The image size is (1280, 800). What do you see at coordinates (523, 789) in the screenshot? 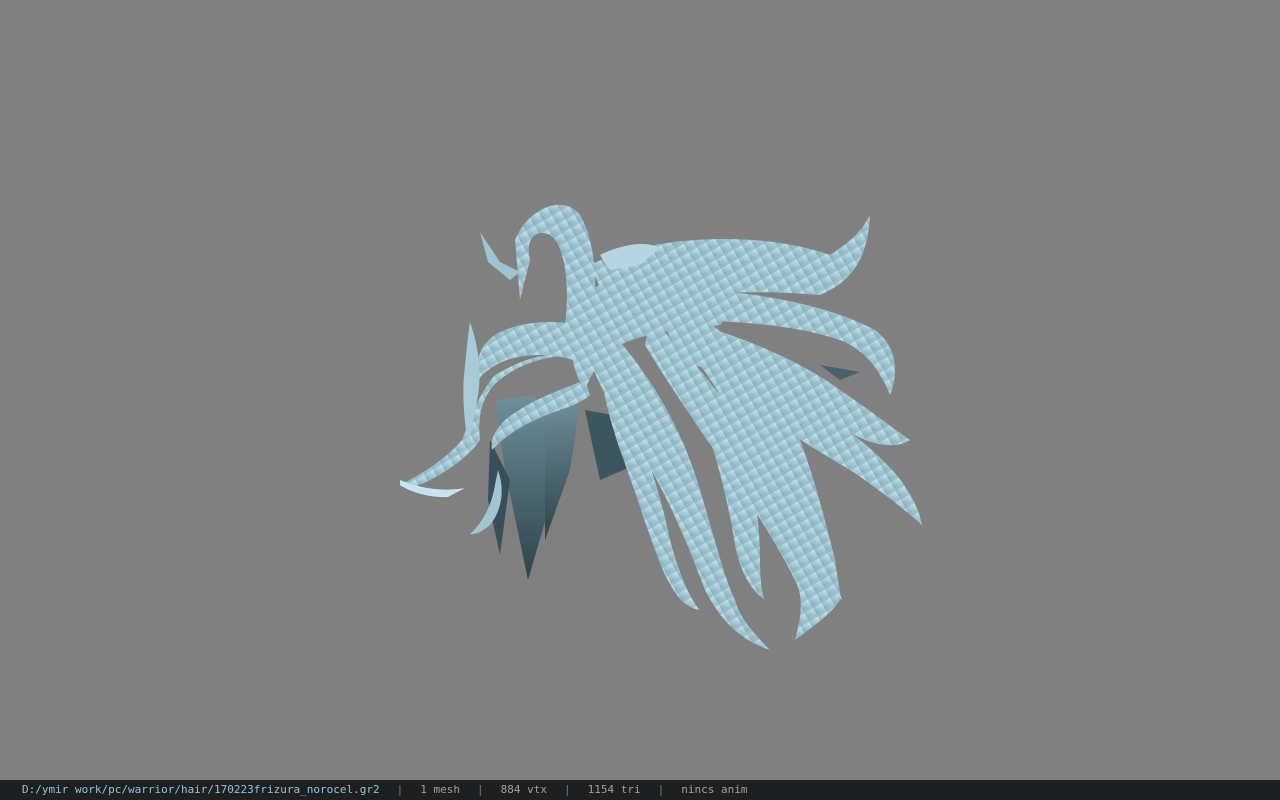
I see `vertex-count: 884 vtx` at bounding box center [523, 789].